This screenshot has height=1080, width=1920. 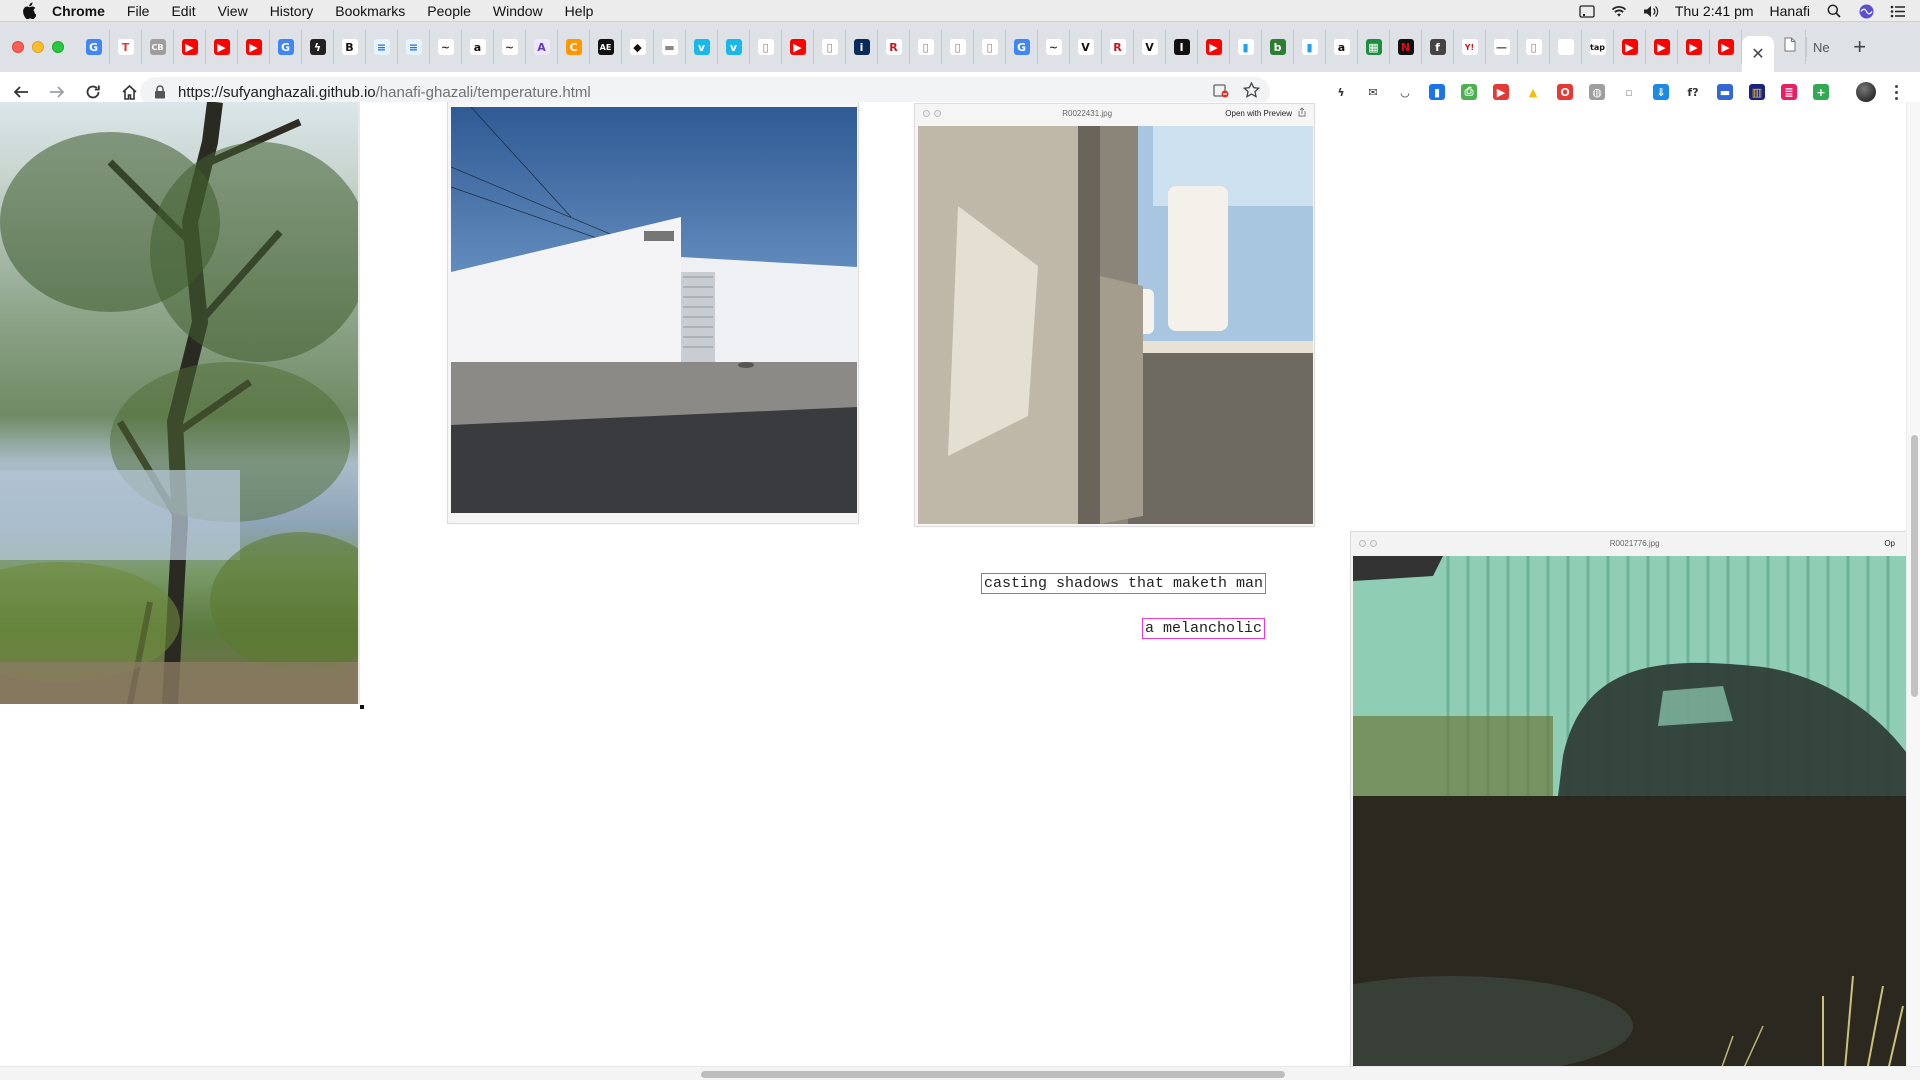 What do you see at coordinates (1693, 92) in the screenshot?
I see `extension-button: f?` at bounding box center [1693, 92].